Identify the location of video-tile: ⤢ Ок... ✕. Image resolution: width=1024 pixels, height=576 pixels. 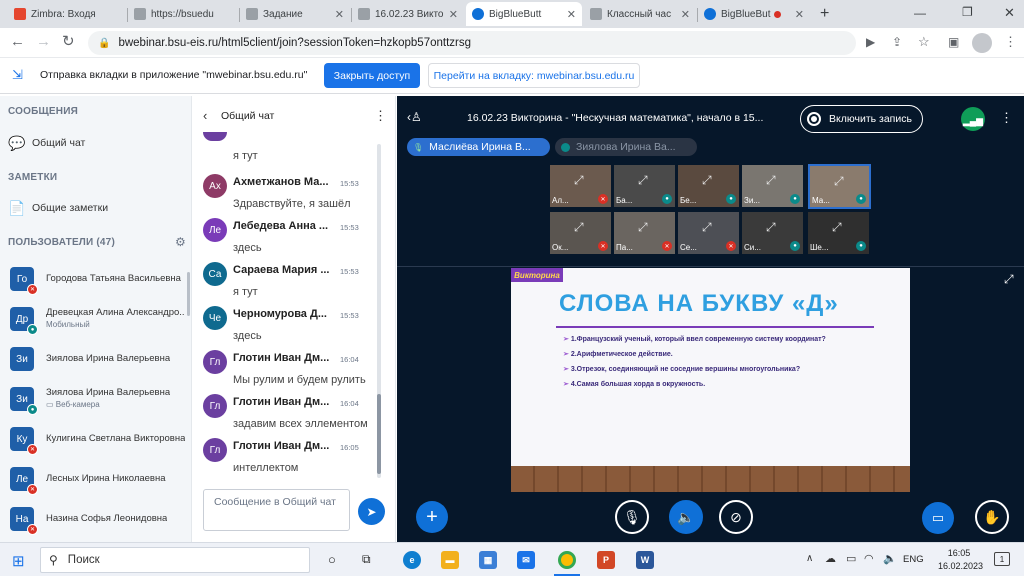
(580, 233).